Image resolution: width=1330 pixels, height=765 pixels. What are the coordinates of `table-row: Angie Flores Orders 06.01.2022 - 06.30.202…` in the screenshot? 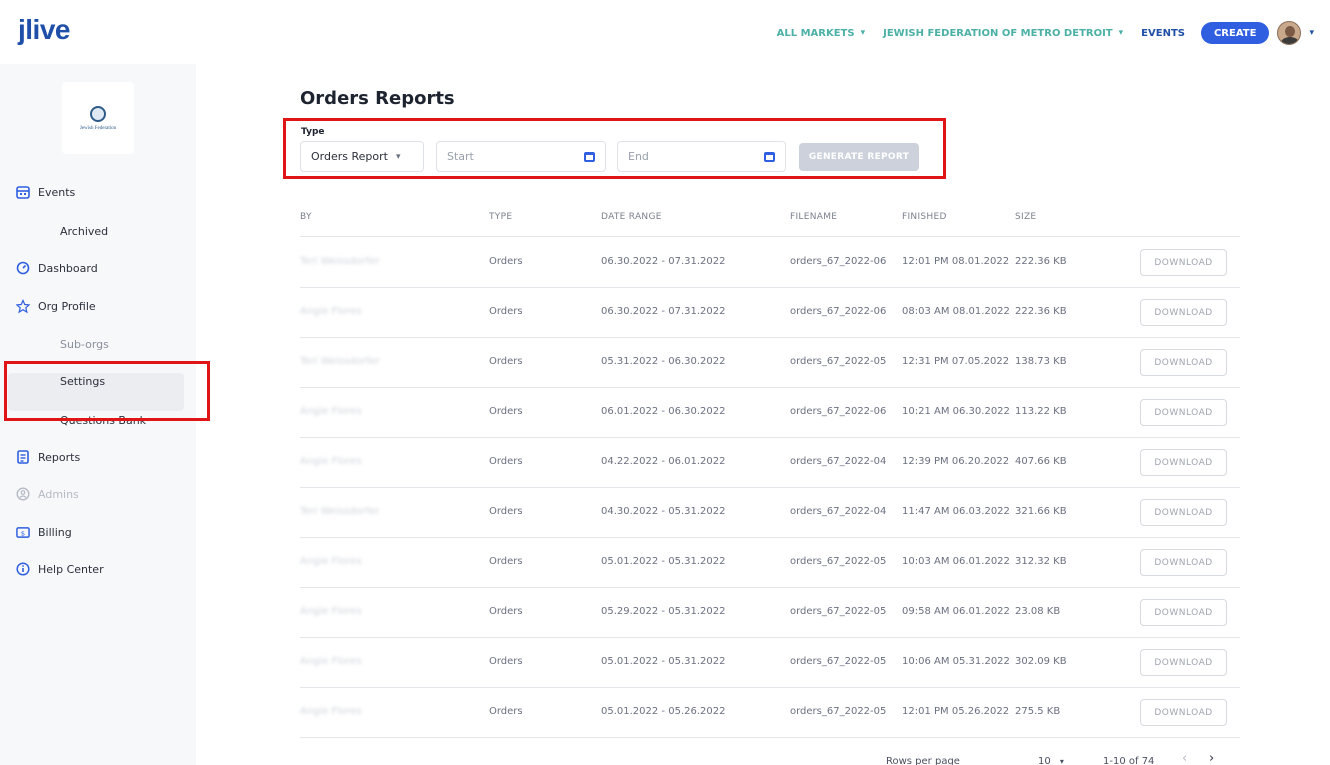 It's located at (770, 412).